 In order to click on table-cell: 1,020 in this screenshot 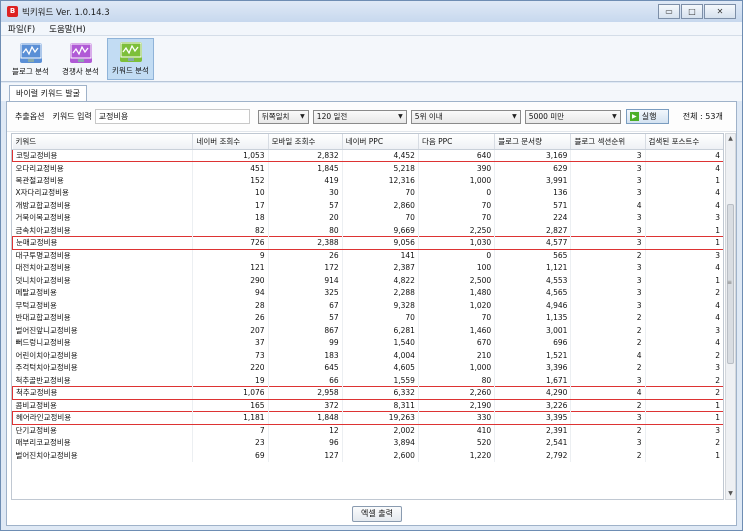, I will do `click(457, 305)`.